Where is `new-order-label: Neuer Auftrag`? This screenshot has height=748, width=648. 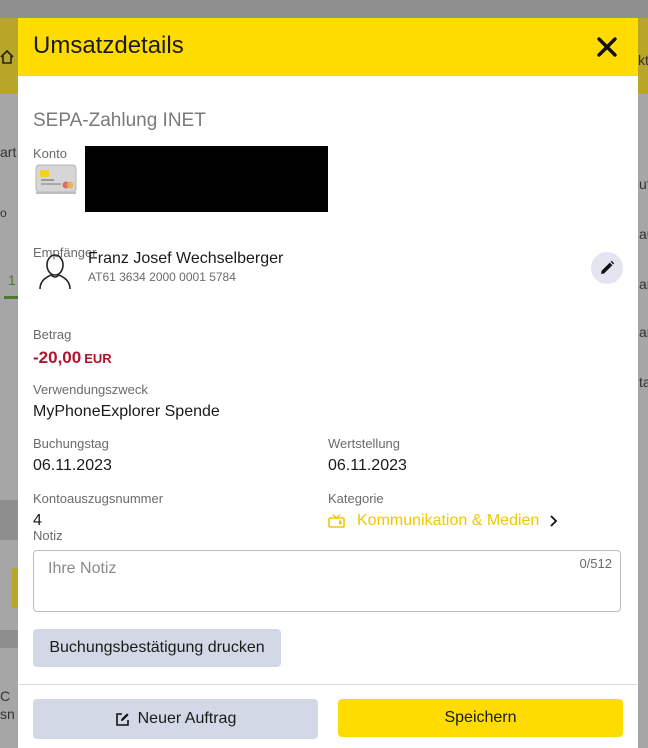
new-order-label: Neuer Auftrag is located at coordinates (187, 718).